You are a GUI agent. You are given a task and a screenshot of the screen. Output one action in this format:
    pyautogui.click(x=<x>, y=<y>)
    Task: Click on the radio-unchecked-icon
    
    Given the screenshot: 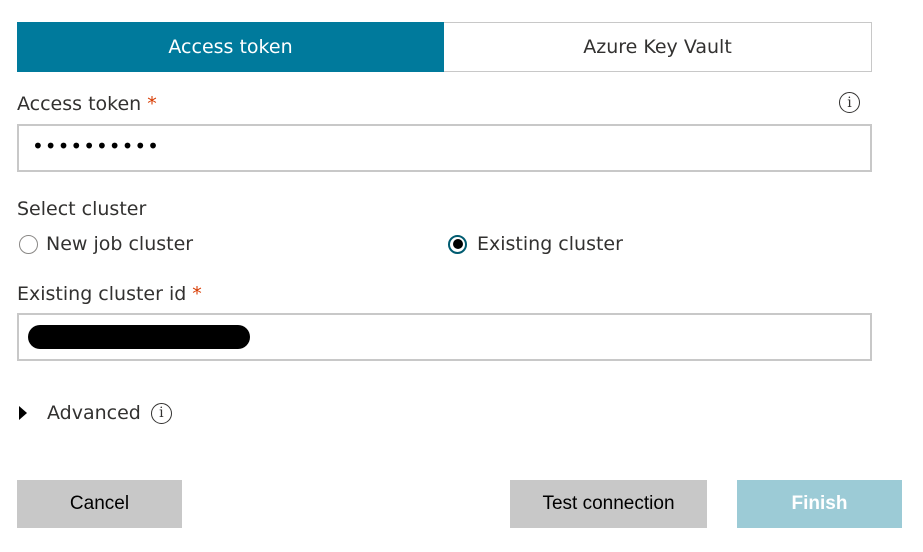 What is the action you would take?
    pyautogui.click(x=28, y=244)
    